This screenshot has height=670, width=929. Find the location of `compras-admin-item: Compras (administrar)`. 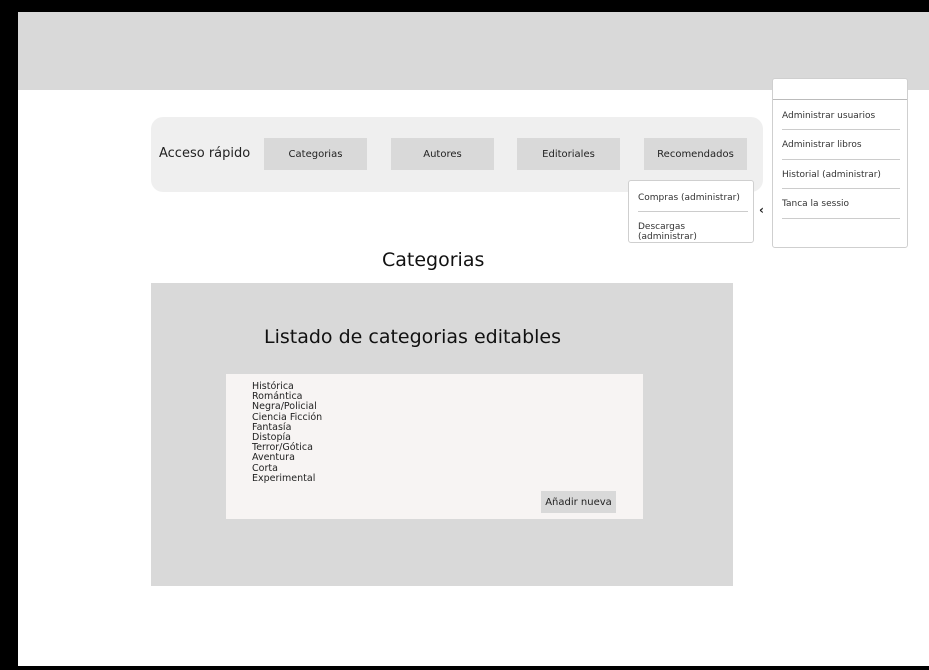

compras-admin-item: Compras (administrar) is located at coordinates (692, 198).